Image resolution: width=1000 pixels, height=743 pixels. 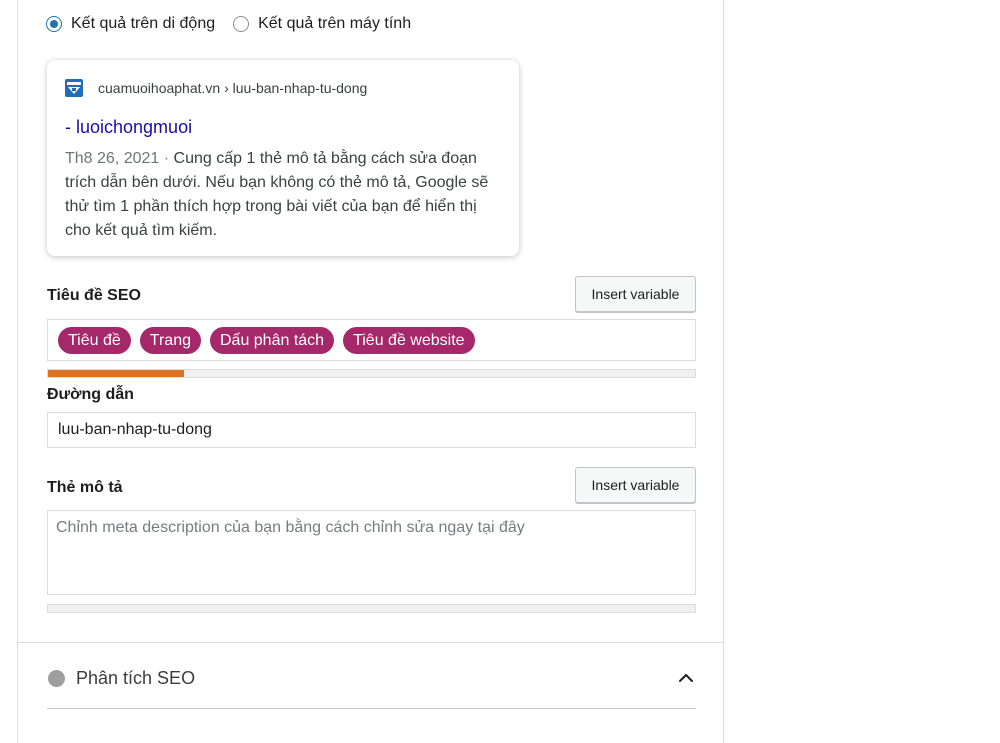 I want to click on serp-title-link: - luoichongmuoi, so click(x=283, y=127).